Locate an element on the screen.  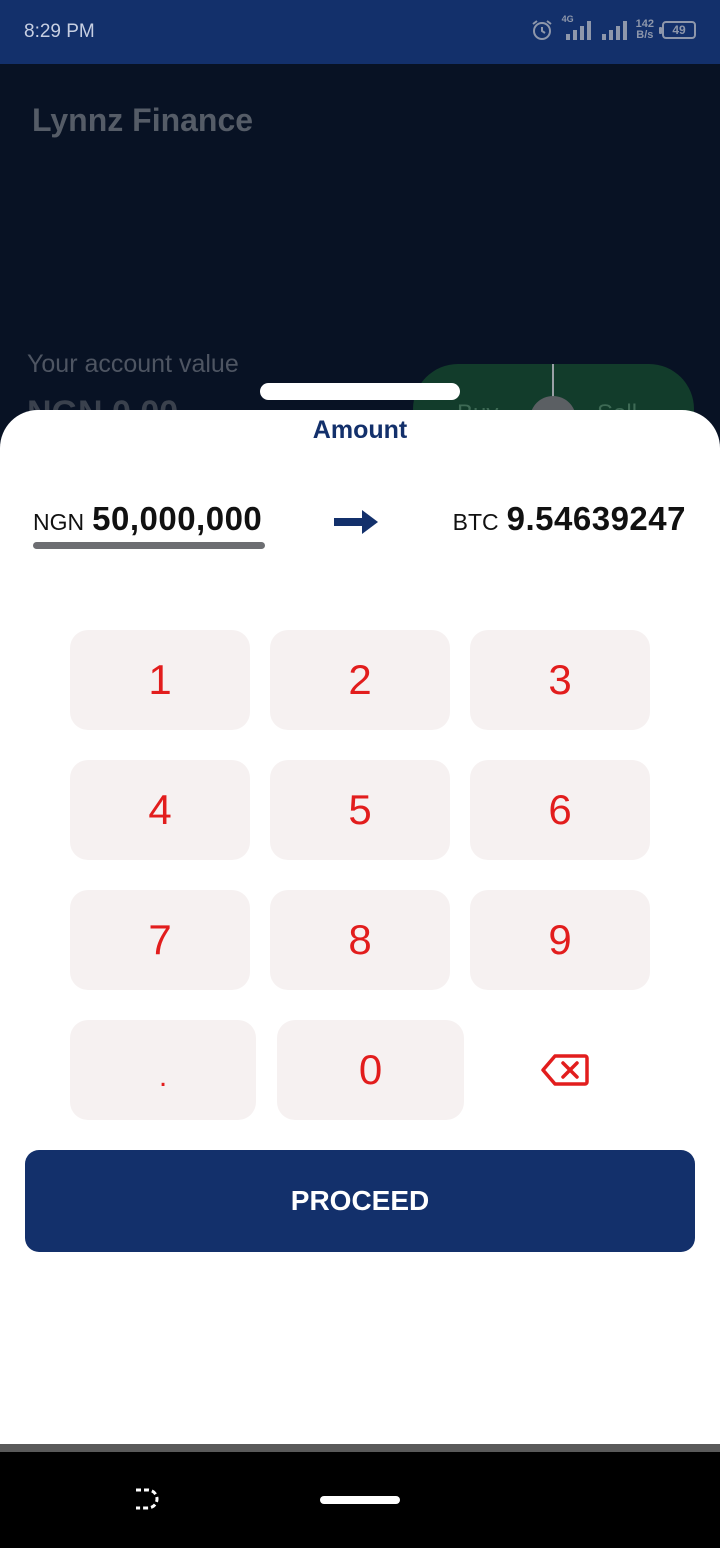
battery-level: 49 is located at coordinates (679, 30).